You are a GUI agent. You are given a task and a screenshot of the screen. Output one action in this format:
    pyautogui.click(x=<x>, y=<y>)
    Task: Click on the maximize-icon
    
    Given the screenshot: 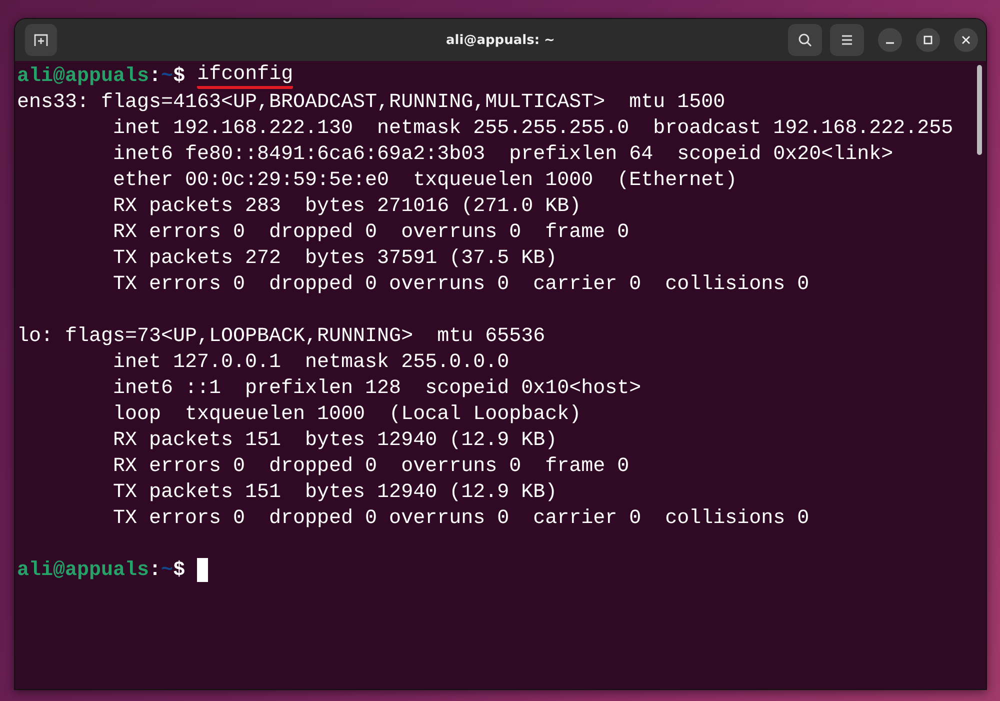 What is the action you would take?
    pyautogui.click(x=928, y=40)
    